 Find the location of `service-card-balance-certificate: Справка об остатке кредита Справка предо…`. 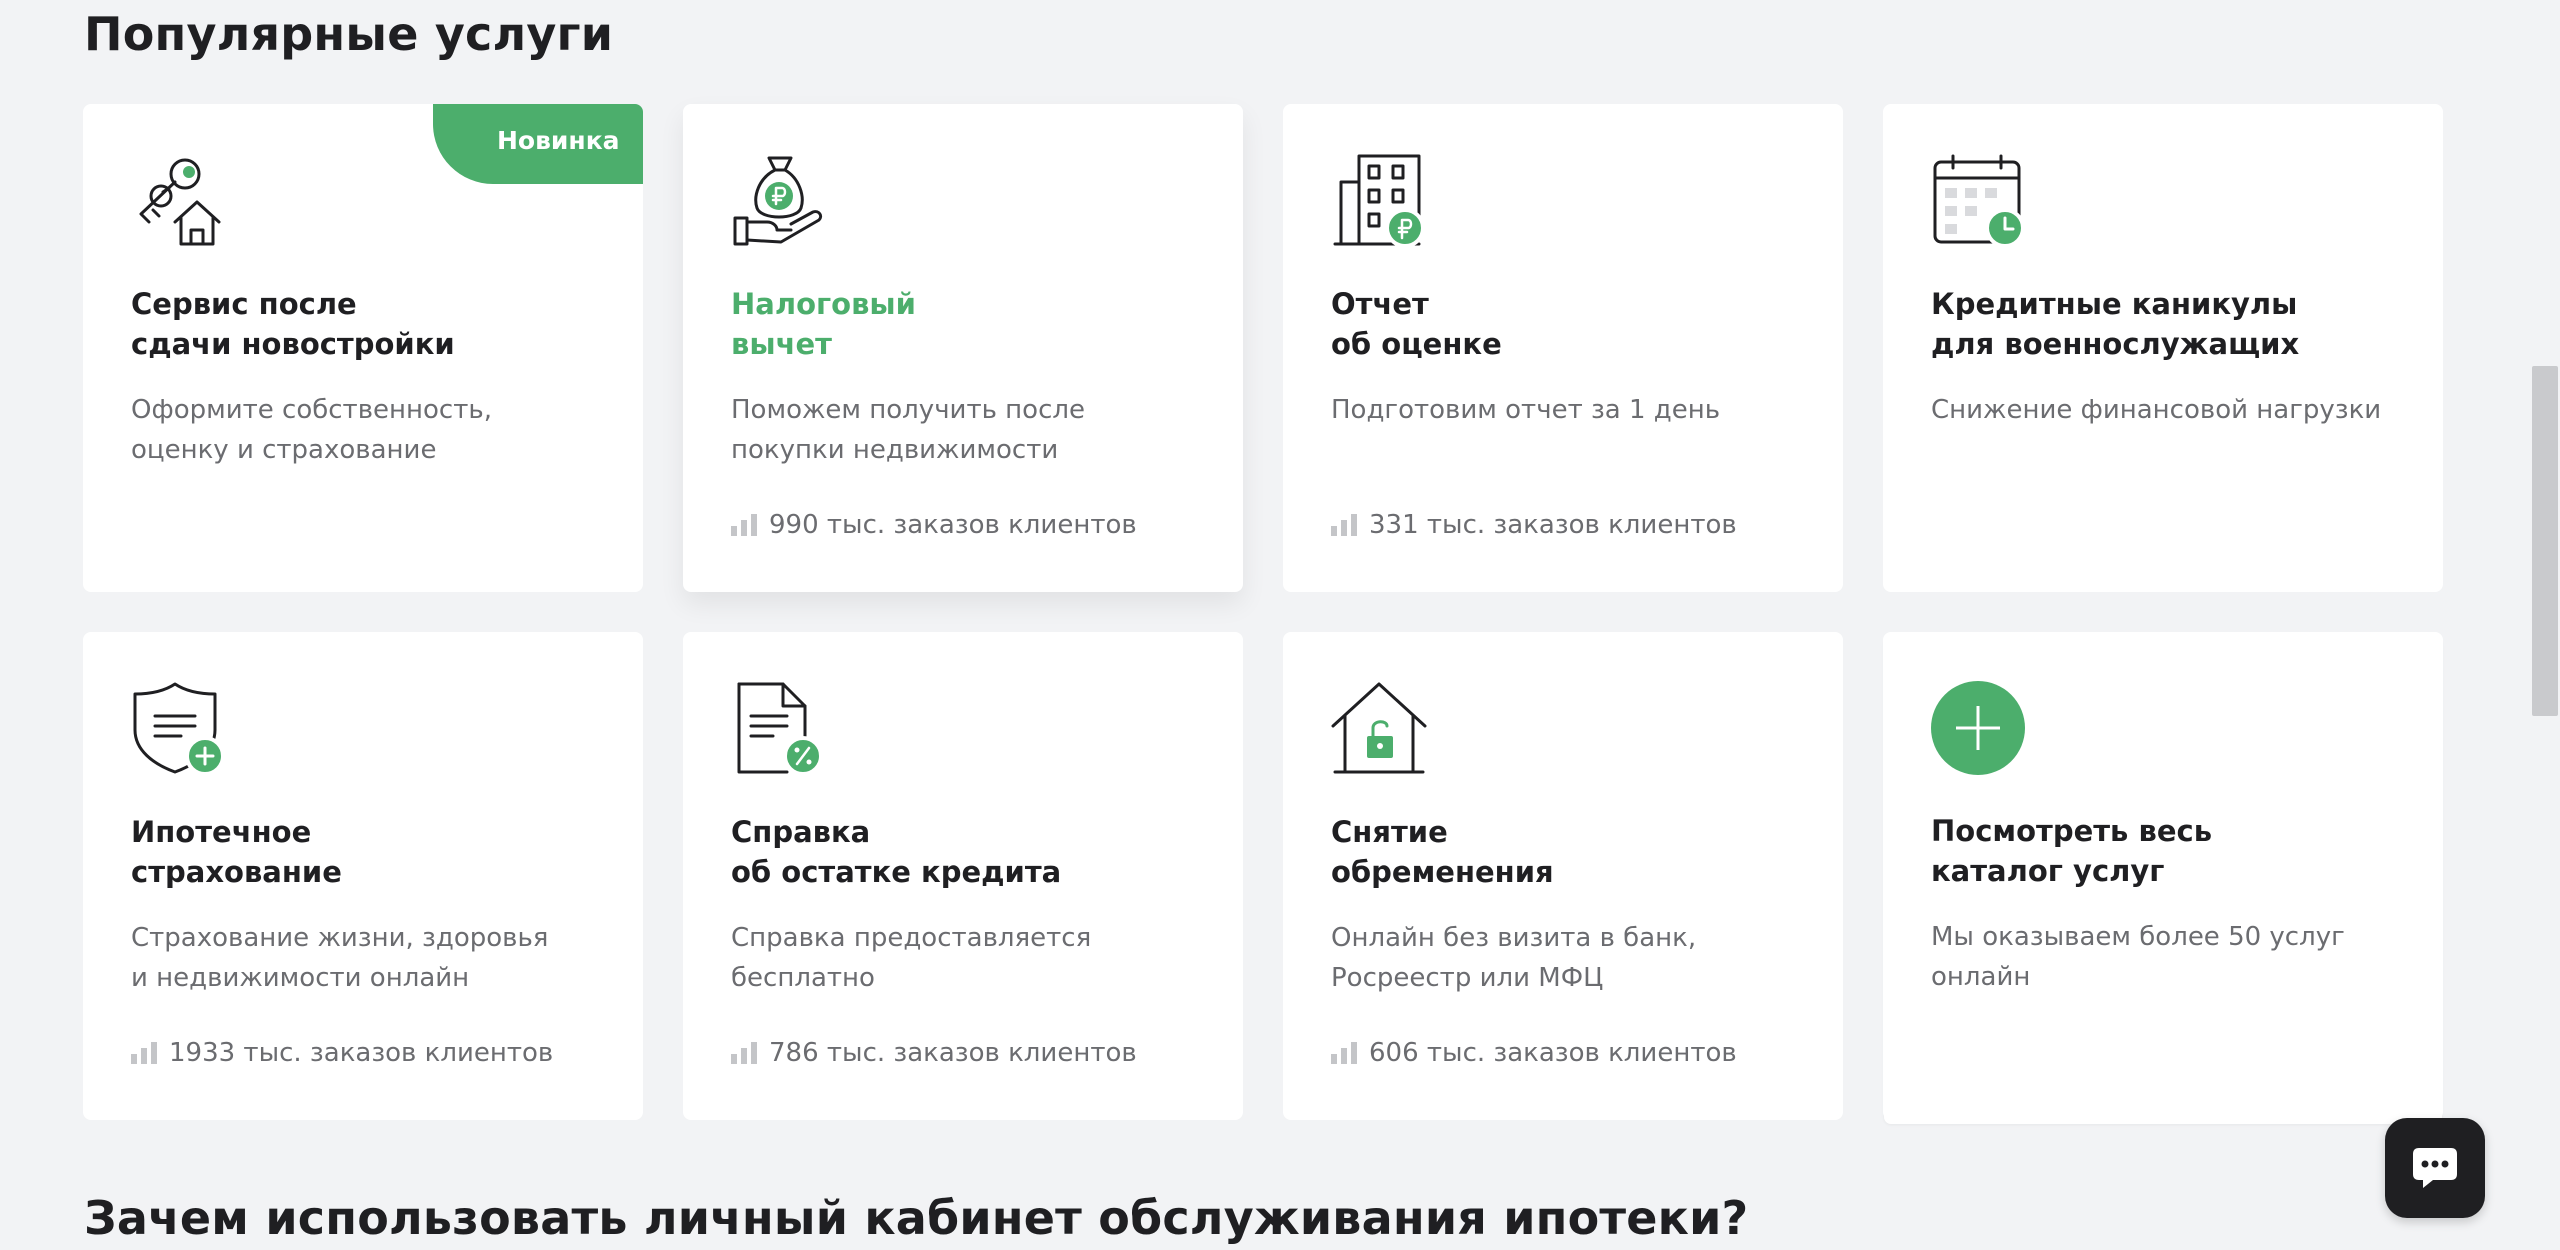

service-card-balance-certificate: Справка об остатке кредита Справка предо… is located at coordinates (963, 876).